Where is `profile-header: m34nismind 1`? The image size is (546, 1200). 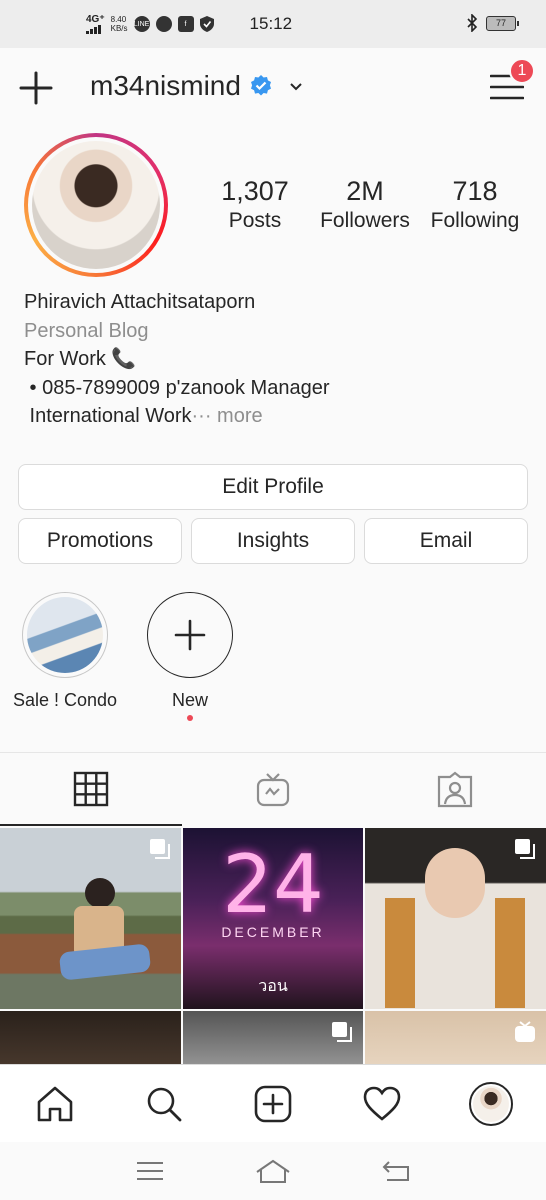 profile-header: m34nismind 1 is located at coordinates (273, 88).